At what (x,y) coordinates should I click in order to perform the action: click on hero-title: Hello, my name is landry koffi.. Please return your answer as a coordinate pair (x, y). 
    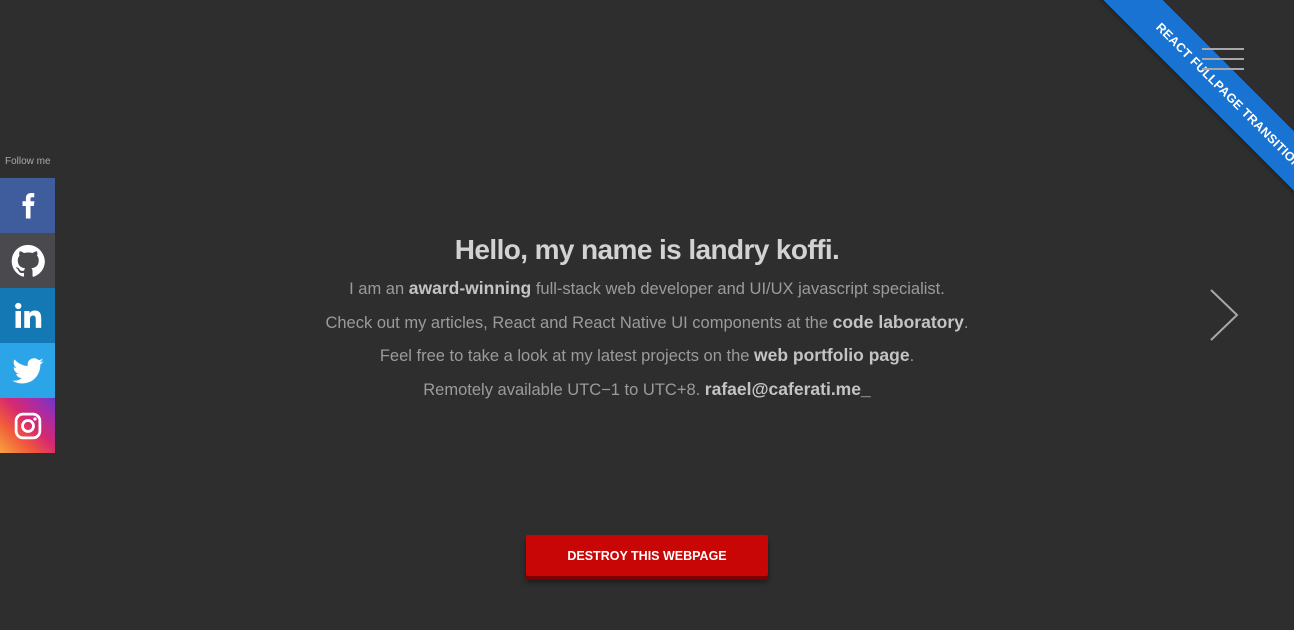
    Looking at the image, I should click on (647, 249).